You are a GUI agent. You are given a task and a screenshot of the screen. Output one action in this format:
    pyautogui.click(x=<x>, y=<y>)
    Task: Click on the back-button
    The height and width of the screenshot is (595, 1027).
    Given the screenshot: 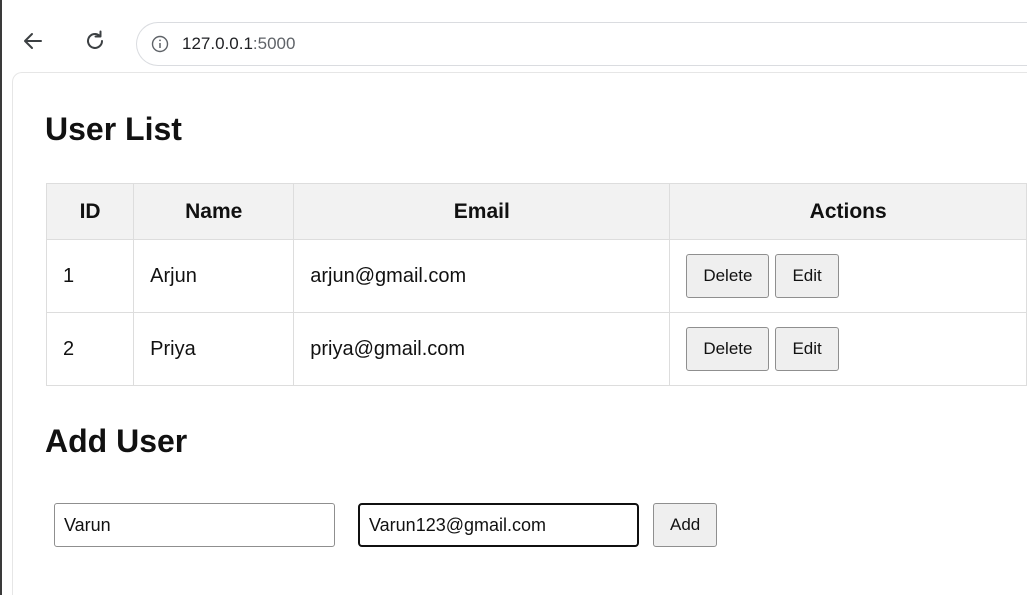 What is the action you would take?
    pyautogui.click(x=33, y=41)
    